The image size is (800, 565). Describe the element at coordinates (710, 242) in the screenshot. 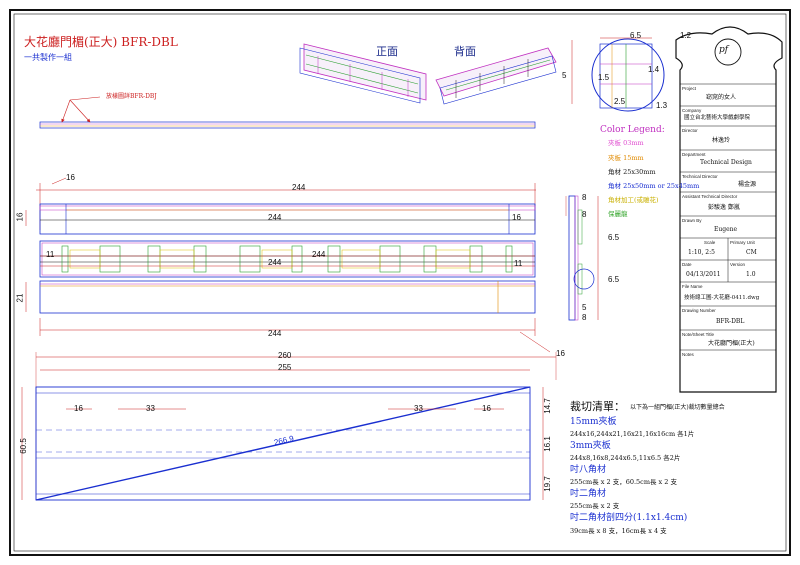

I see `scale-label: Scale` at that location.